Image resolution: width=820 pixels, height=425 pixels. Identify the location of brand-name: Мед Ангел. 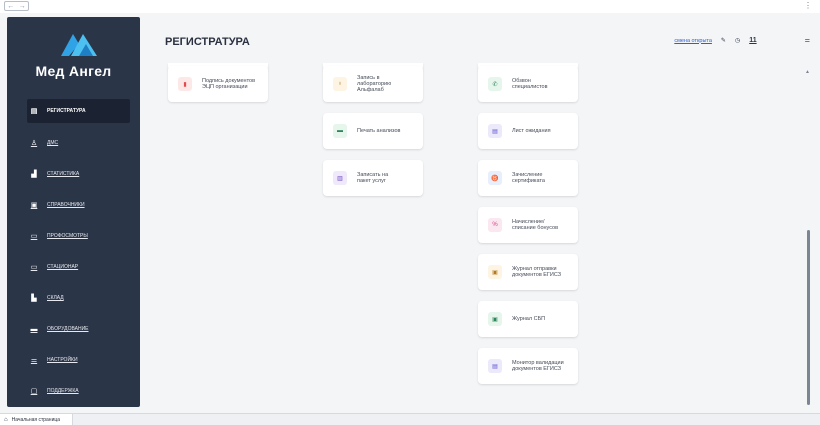
(73, 71).